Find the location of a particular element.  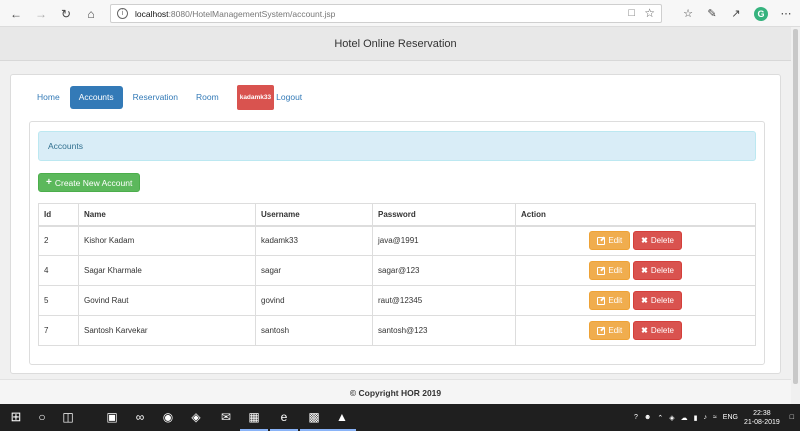

store-icon: ▣ is located at coordinates (112, 417).